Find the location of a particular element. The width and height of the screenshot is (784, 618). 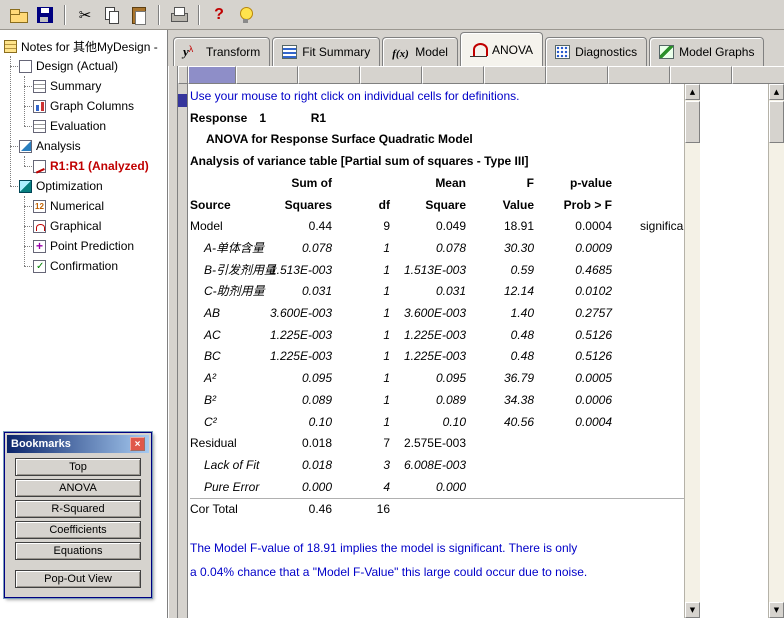

cut-icon is located at coordinates (85, 15).